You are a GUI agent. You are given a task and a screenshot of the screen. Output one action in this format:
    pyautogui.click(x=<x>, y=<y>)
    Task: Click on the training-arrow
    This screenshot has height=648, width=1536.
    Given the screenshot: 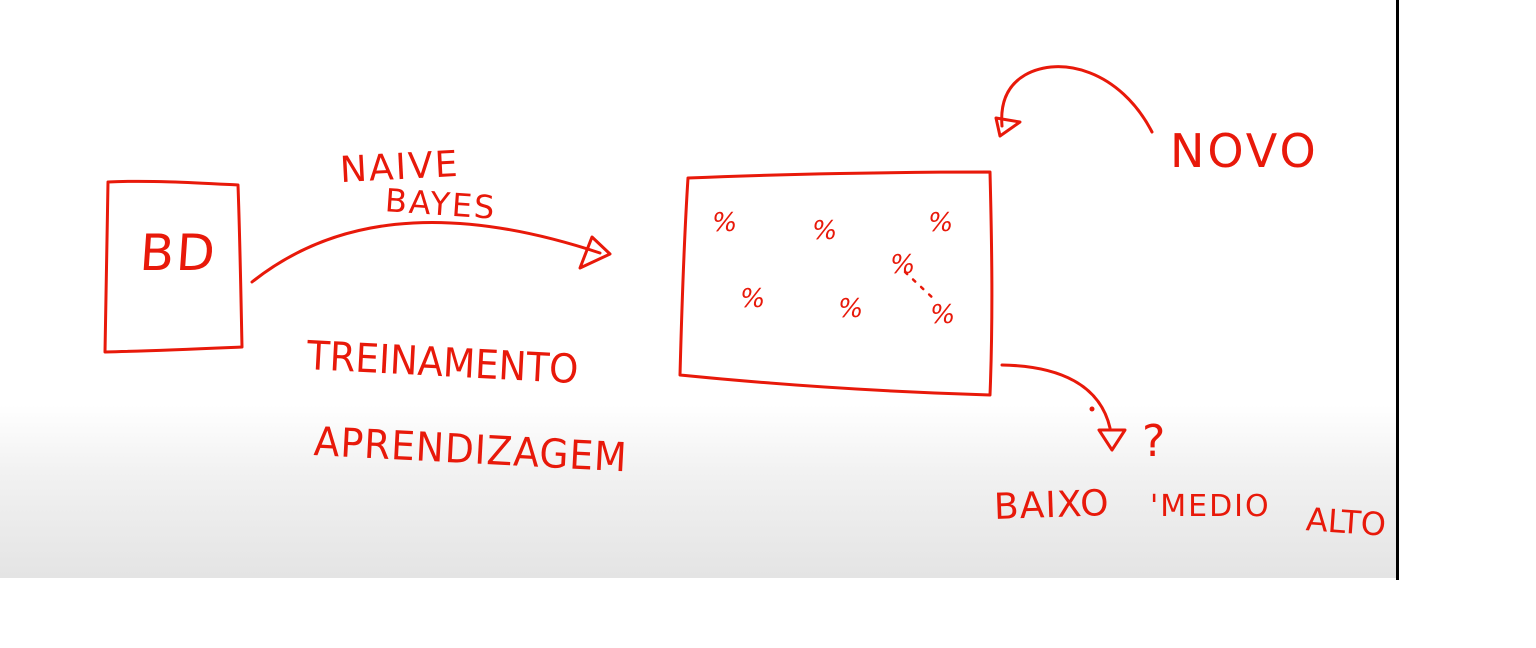 What is the action you would take?
    pyautogui.click(x=426, y=252)
    